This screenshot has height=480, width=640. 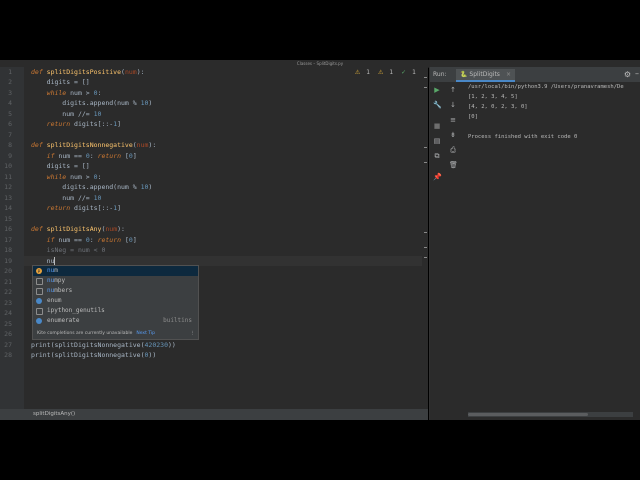 I want to click on completion-label: ipython_genutils, so click(x=76, y=310).